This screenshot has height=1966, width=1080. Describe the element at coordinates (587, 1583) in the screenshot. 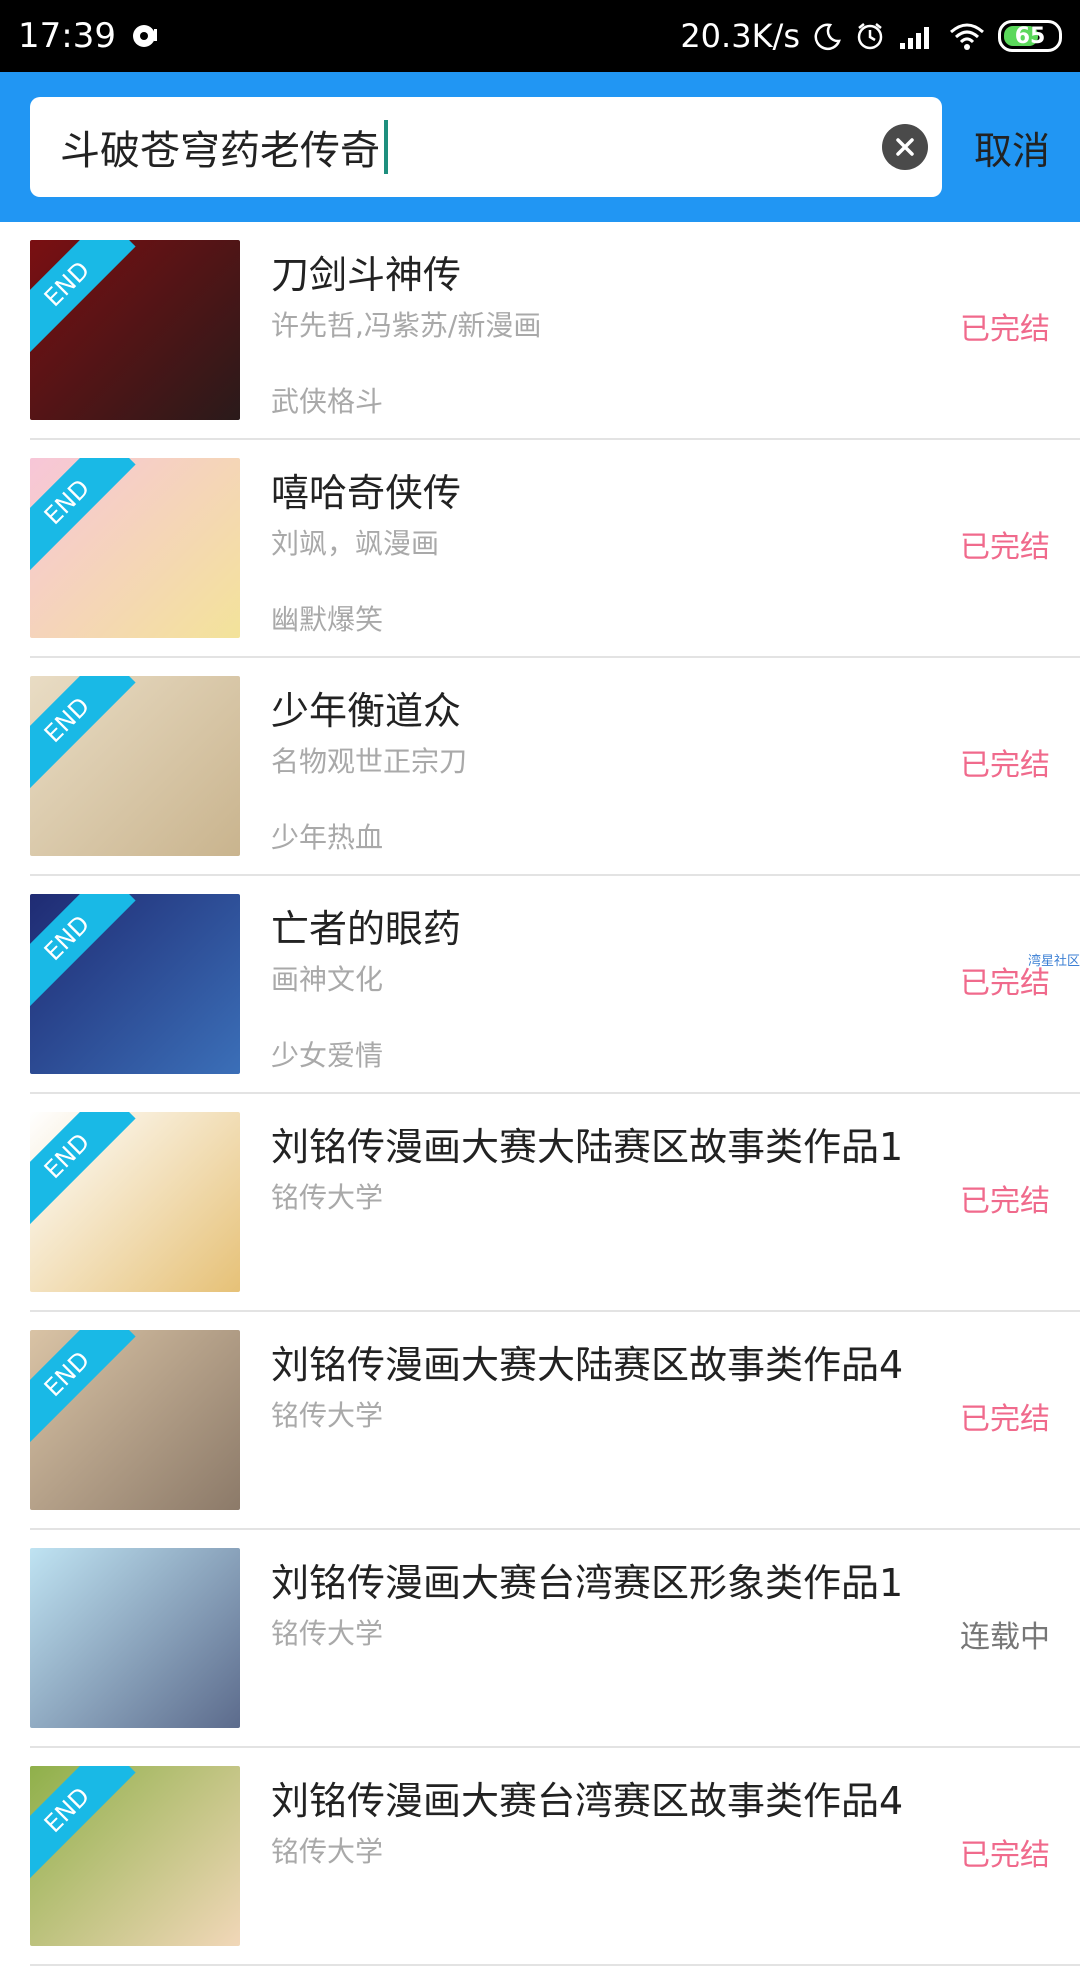

I see `comic-title: 刘铭传漫画大赛台湾赛区形象类作品1` at that location.